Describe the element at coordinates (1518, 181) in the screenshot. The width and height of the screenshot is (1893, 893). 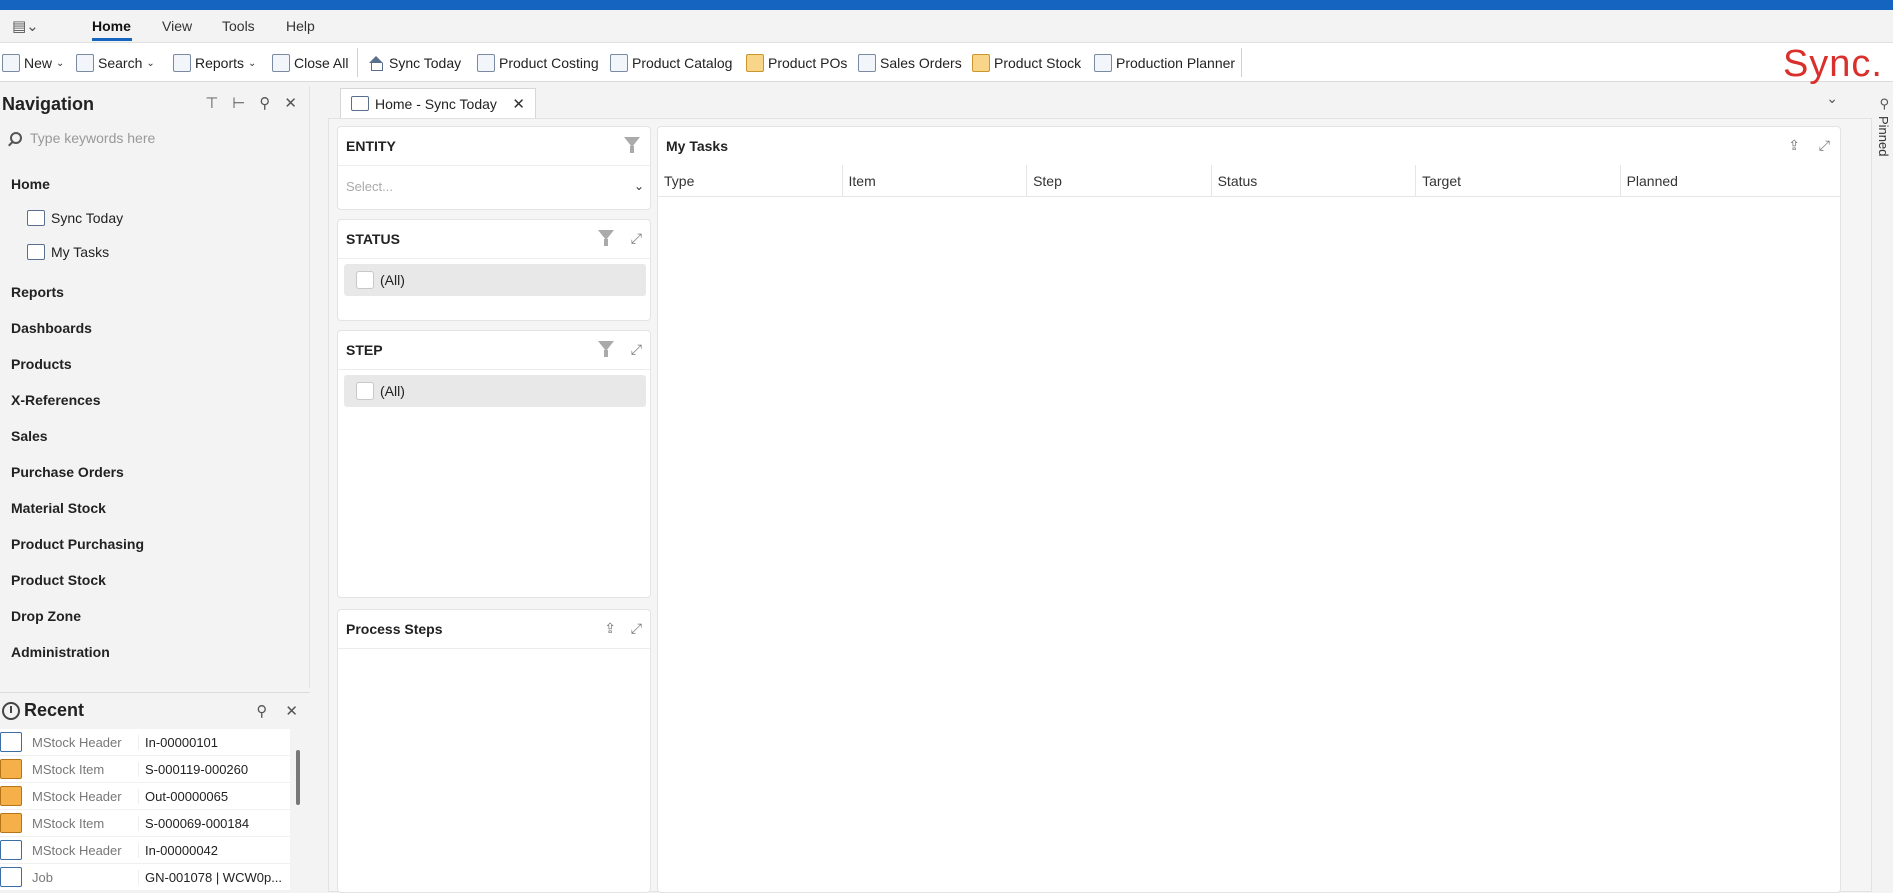
I see `column-header-target: Target` at that location.